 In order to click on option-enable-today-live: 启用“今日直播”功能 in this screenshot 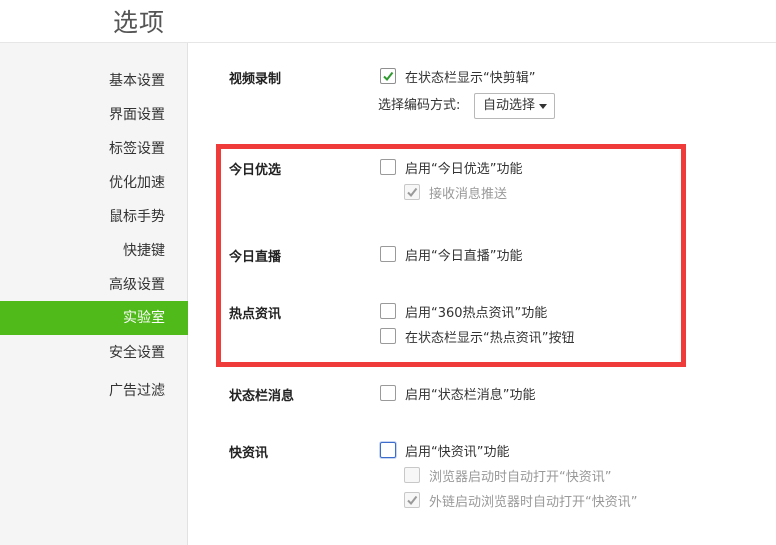, I will do `click(451, 254)`.